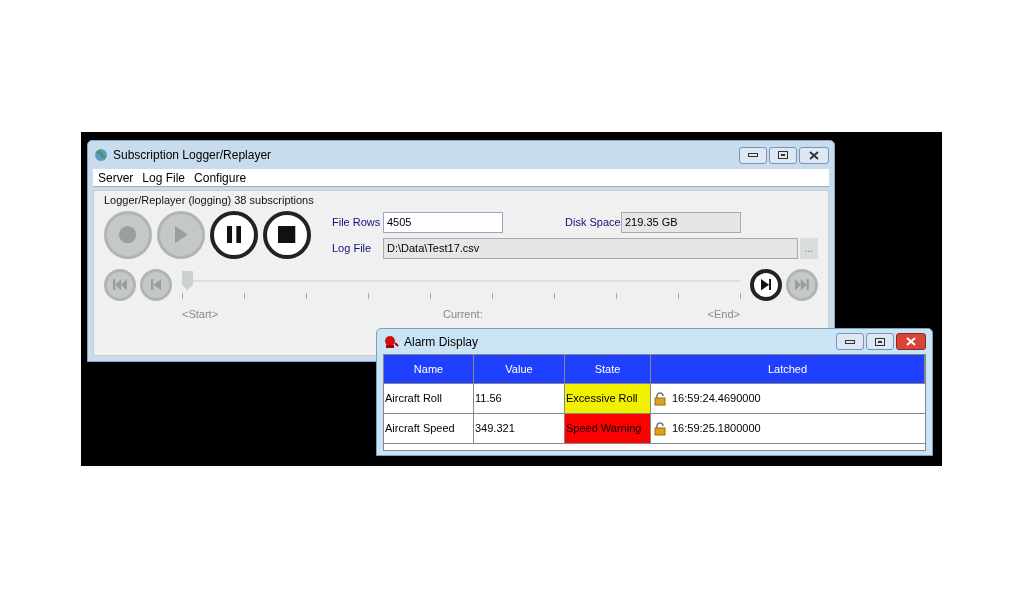  Describe the element at coordinates (593, 222) in the screenshot. I see `field-label: Disk Space` at that location.